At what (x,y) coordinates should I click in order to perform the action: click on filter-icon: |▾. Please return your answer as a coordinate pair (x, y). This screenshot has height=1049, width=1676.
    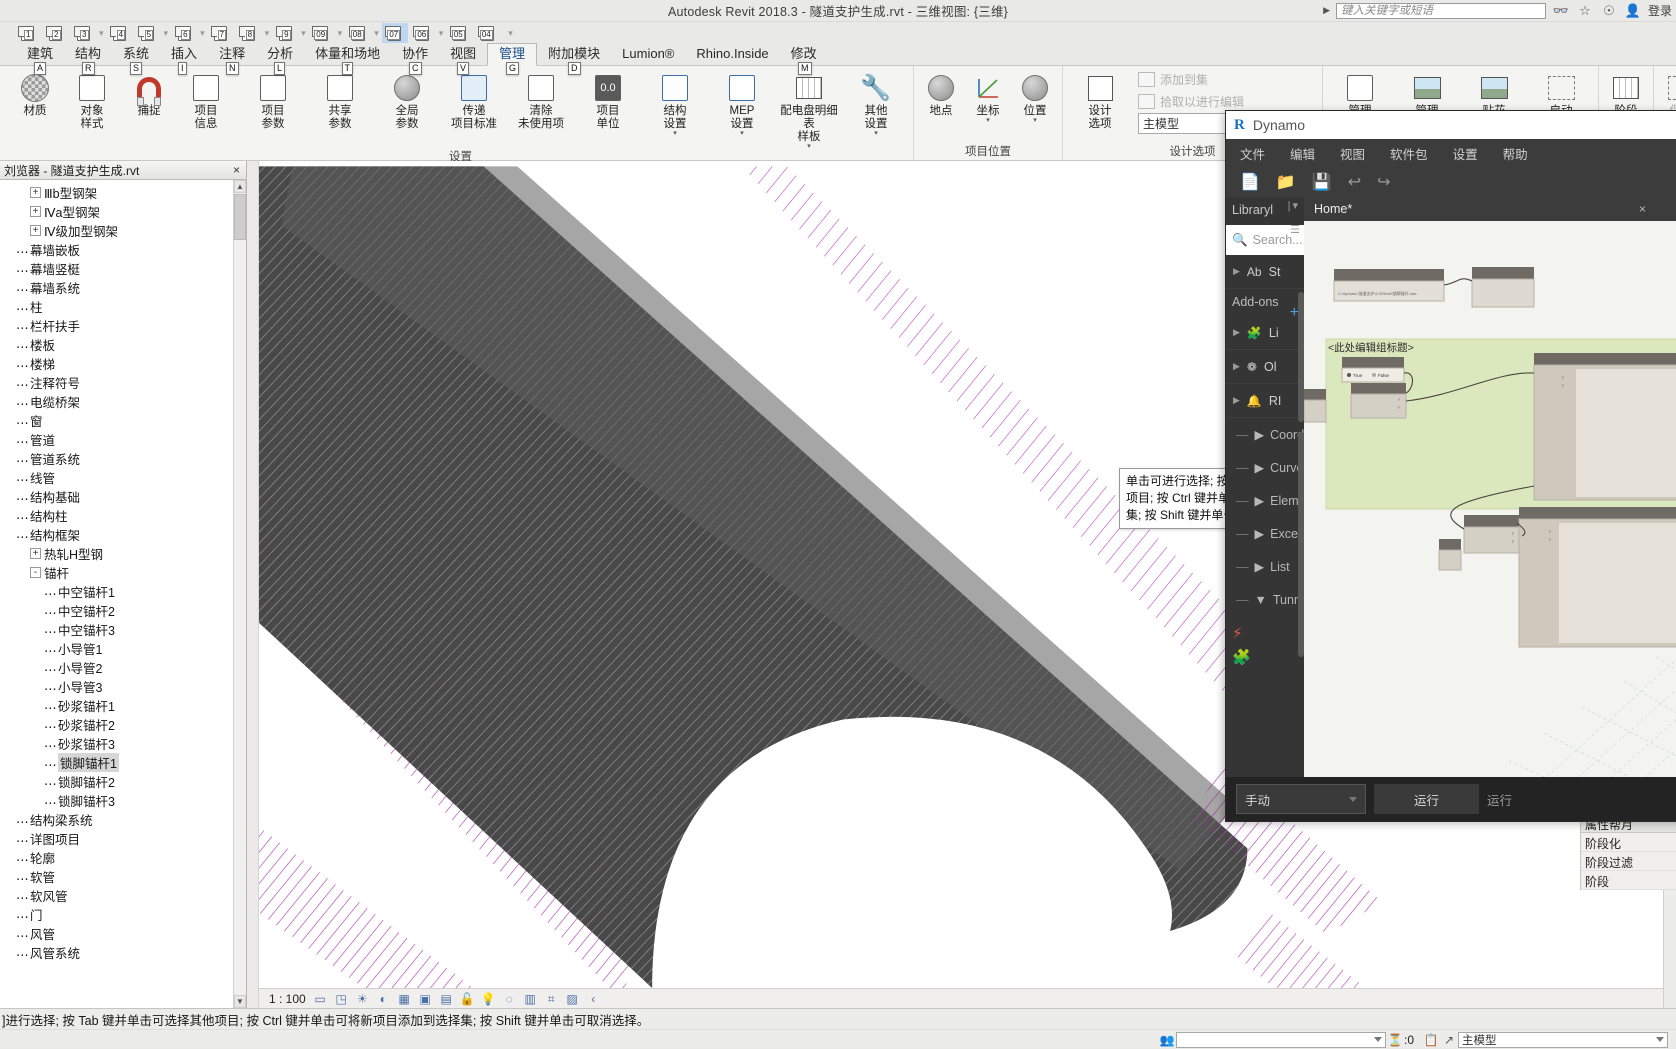
    Looking at the image, I should click on (1294, 205).